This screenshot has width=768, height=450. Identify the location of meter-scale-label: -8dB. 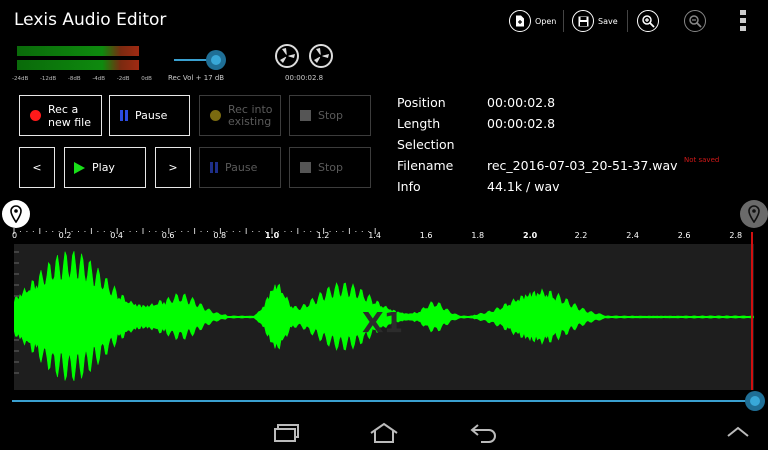
(74, 79).